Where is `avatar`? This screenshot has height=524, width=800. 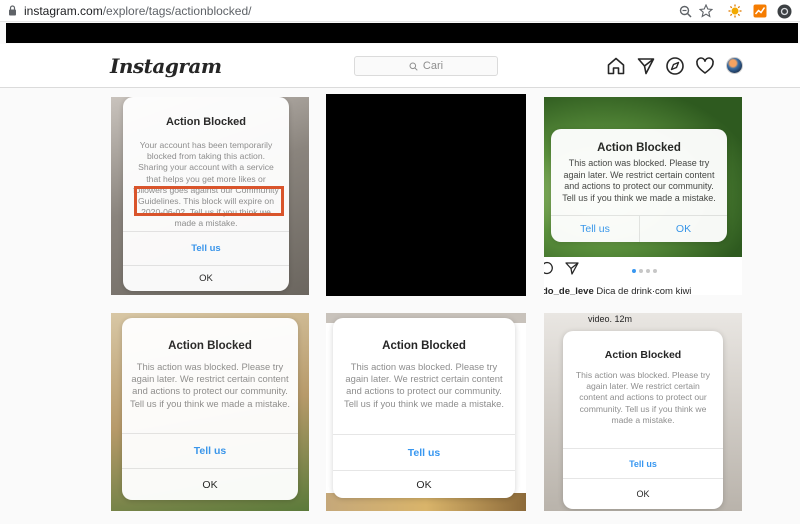 avatar is located at coordinates (734, 65).